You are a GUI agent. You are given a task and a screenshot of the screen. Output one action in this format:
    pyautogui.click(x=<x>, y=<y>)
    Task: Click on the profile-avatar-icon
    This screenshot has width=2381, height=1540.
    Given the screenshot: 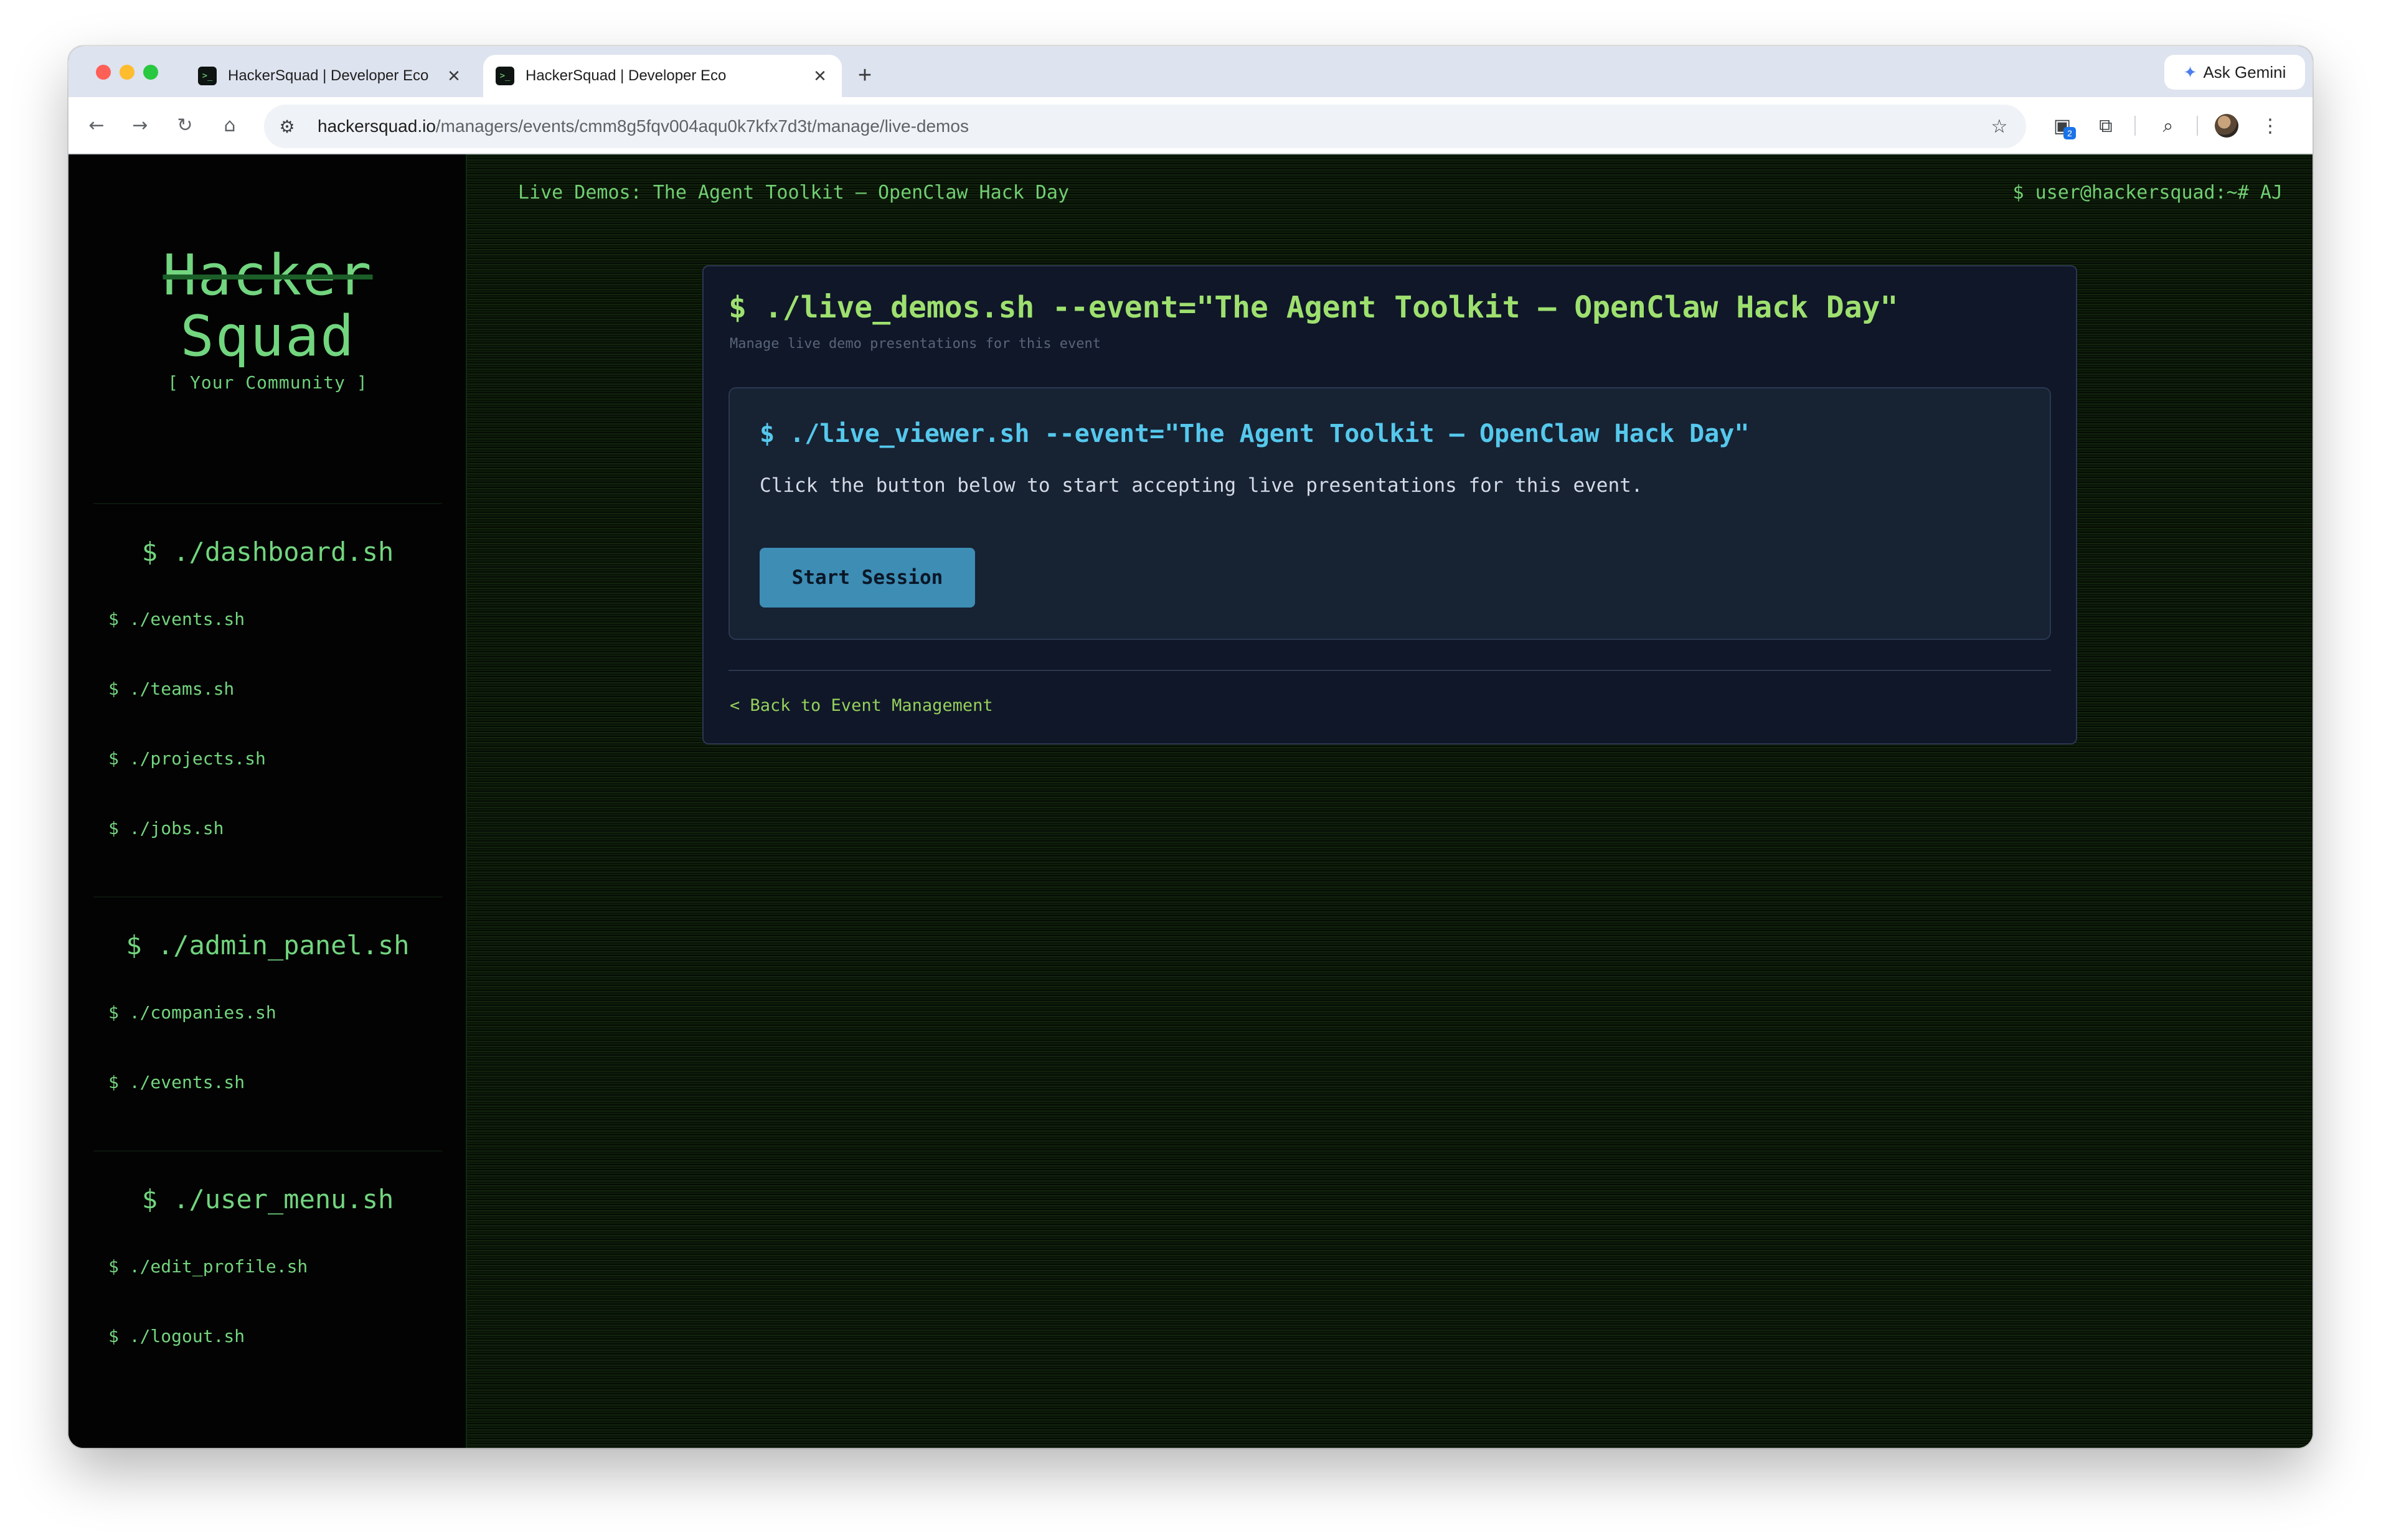 What is the action you would take?
    pyautogui.click(x=2226, y=126)
    